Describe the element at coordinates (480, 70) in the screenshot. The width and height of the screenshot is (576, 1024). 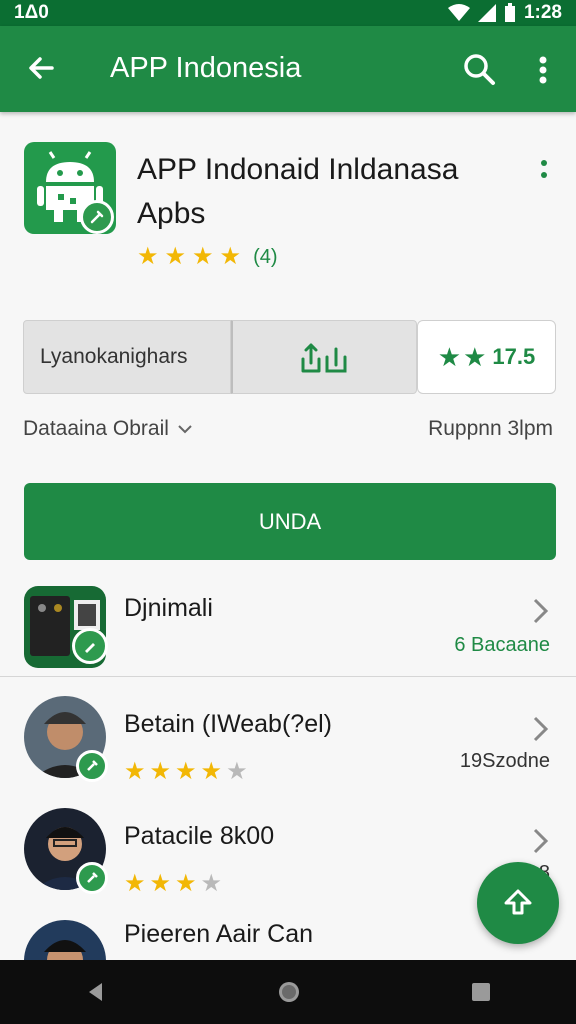
I see `search-icon` at that location.